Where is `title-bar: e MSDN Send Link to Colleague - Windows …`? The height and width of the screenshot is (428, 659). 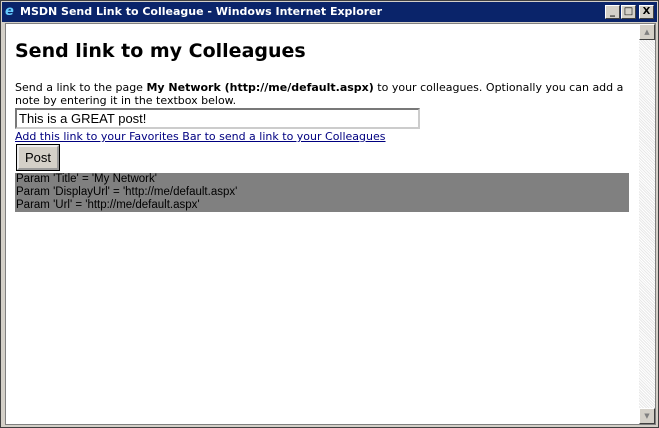 title-bar: e MSDN Send Link to Colleague - Windows … is located at coordinates (329, 12).